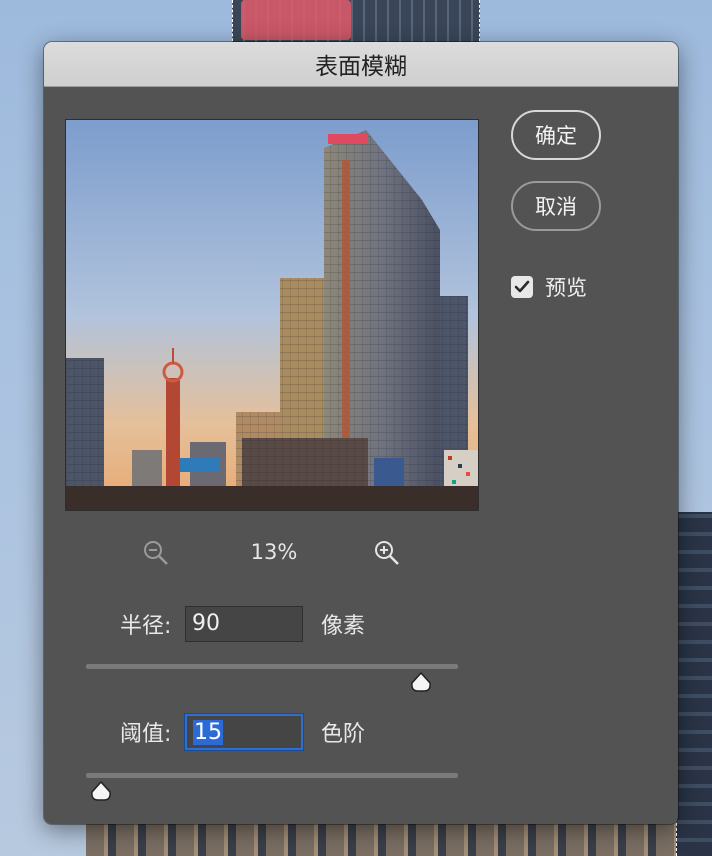 This screenshot has width=712, height=856. I want to click on radius-unit: 像素, so click(343, 626).